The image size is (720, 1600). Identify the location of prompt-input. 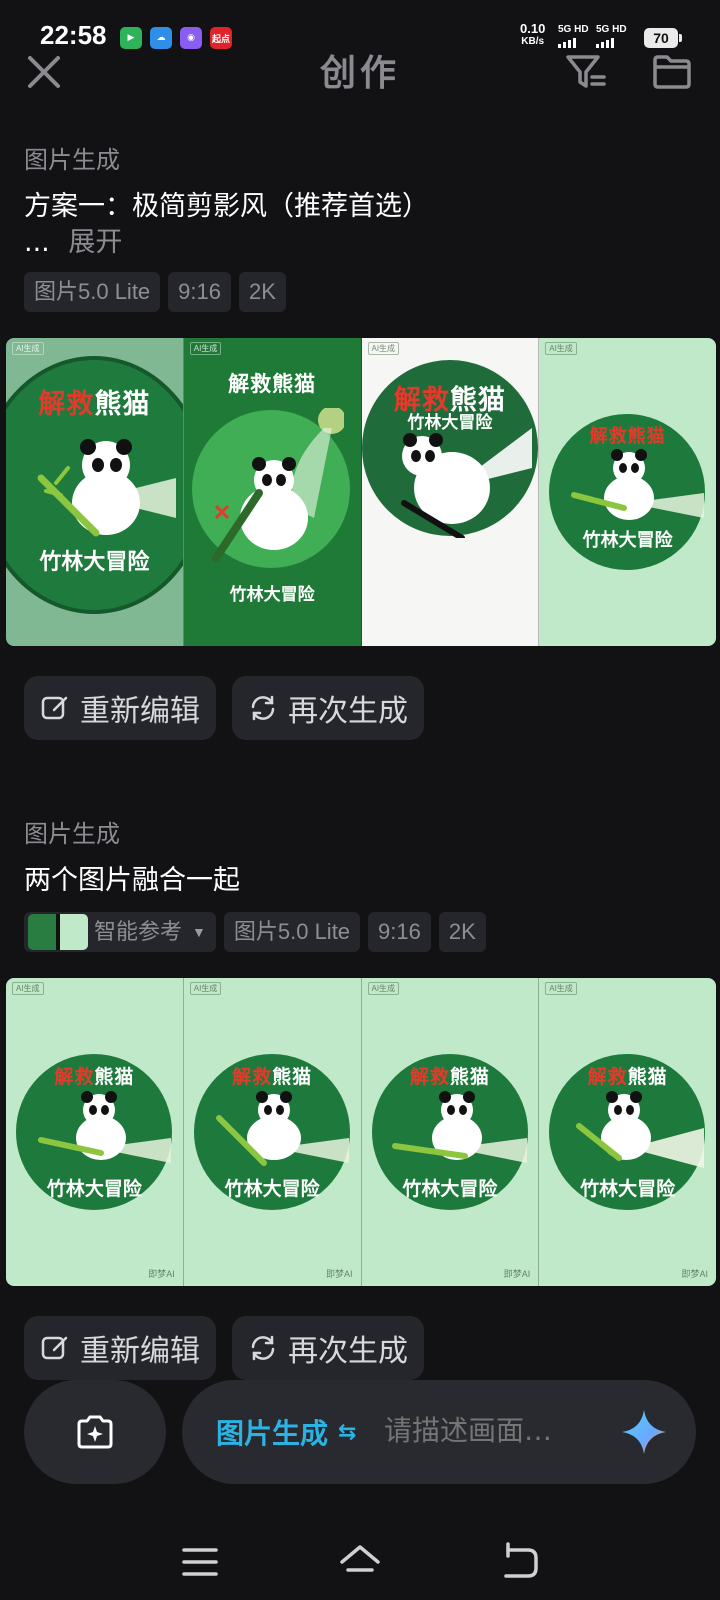
(499, 1430).